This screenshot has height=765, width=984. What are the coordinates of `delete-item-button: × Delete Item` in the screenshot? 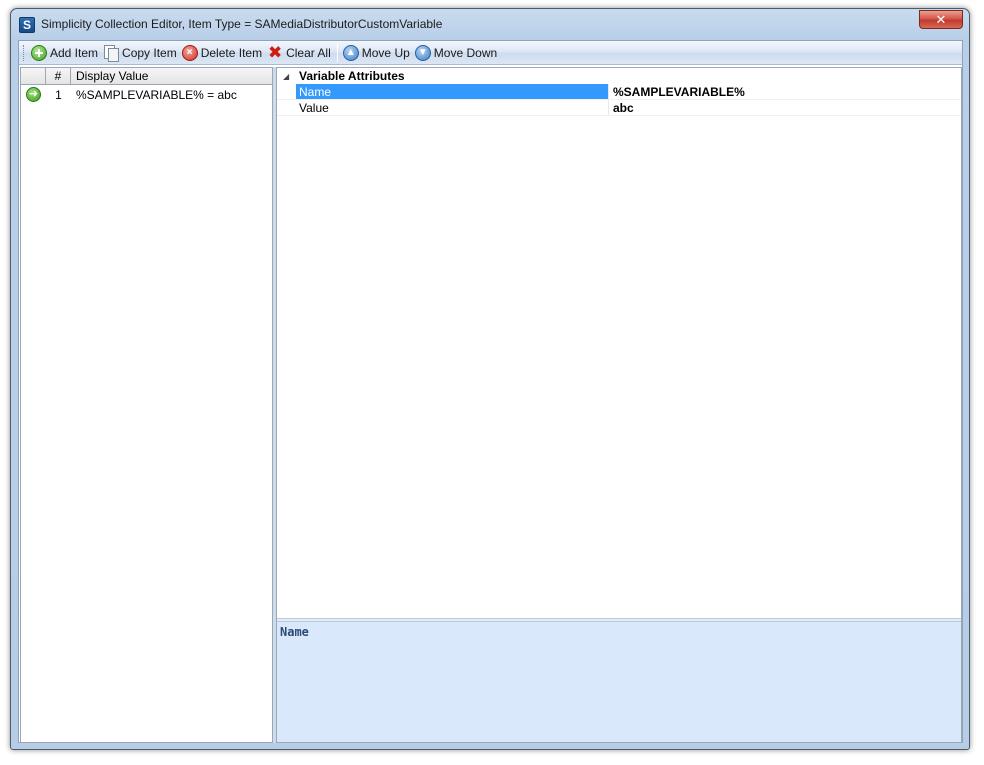 It's located at (222, 53).